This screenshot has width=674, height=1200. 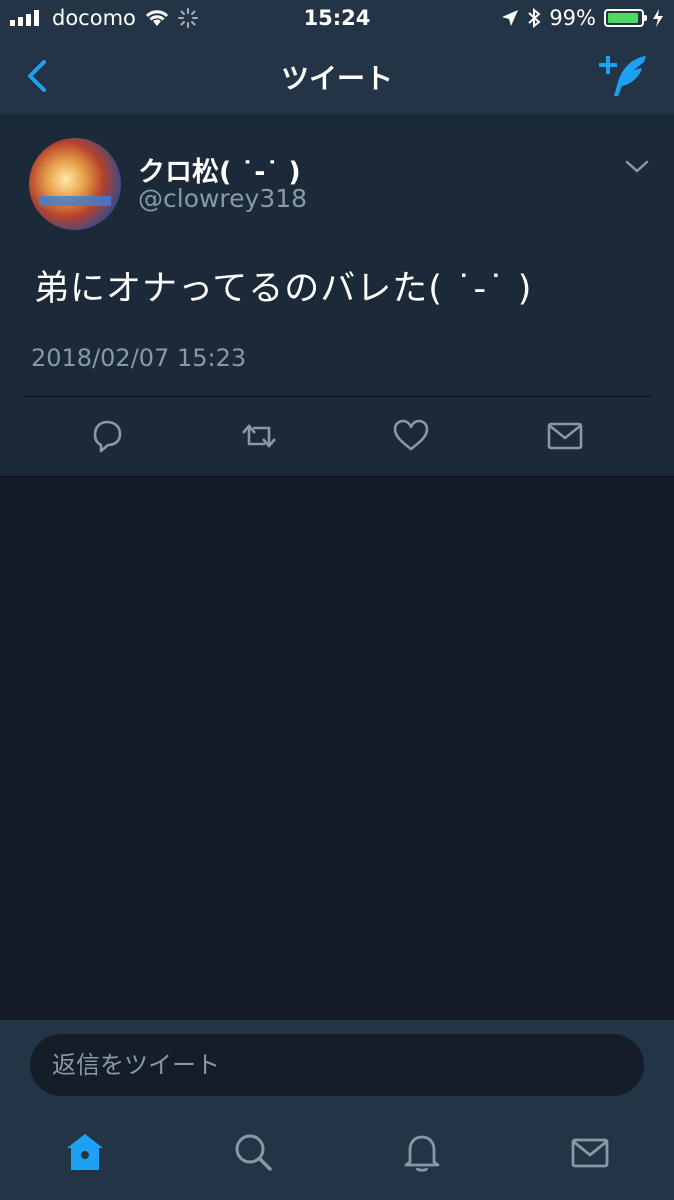 What do you see at coordinates (624, 76) in the screenshot?
I see `compose-tweet-icon` at bounding box center [624, 76].